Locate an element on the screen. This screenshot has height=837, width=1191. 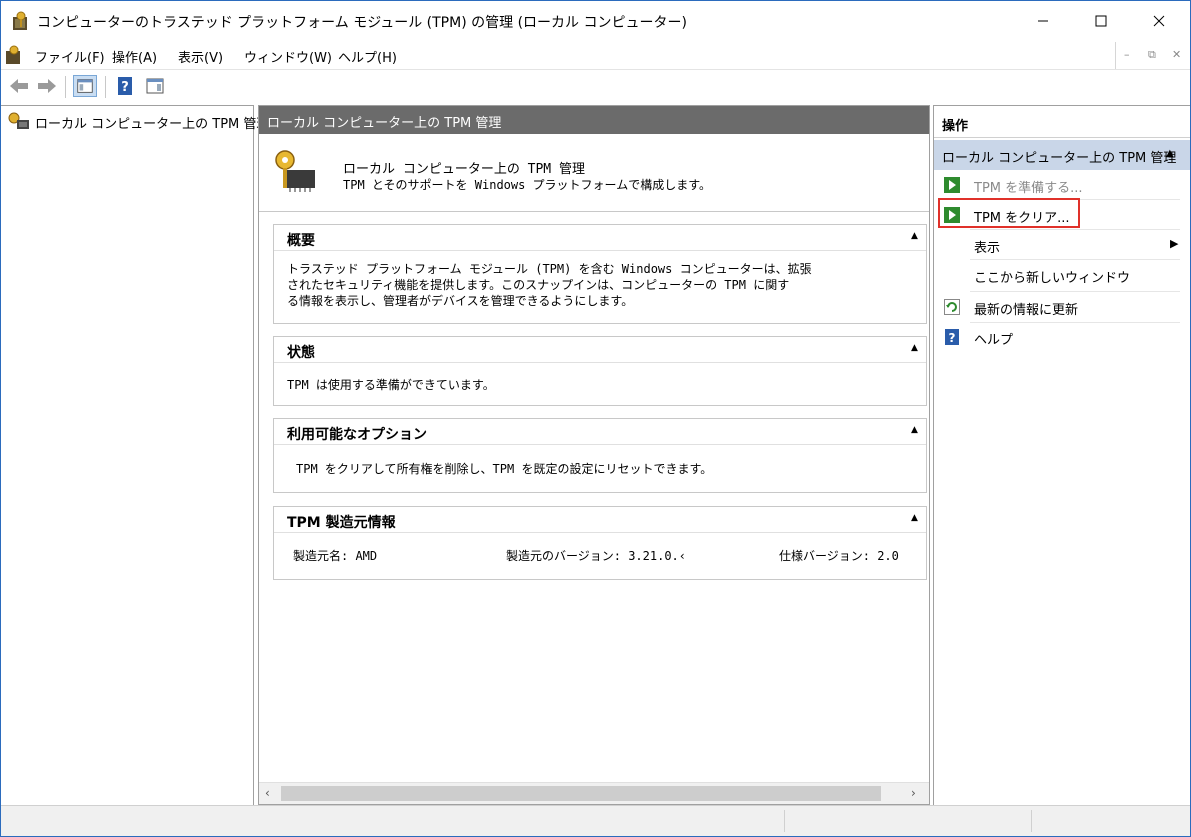
actions-title: 操作 is located at coordinates (955, 126).